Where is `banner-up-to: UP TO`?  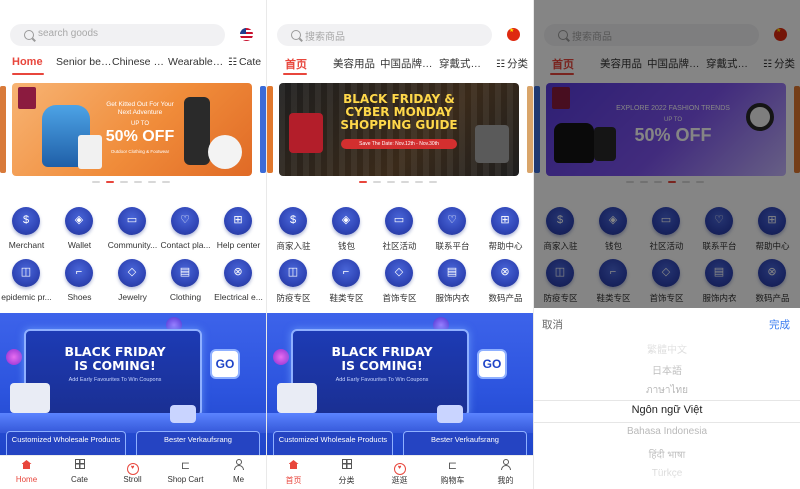 banner-up-to: UP TO is located at coordinates (139, 124).